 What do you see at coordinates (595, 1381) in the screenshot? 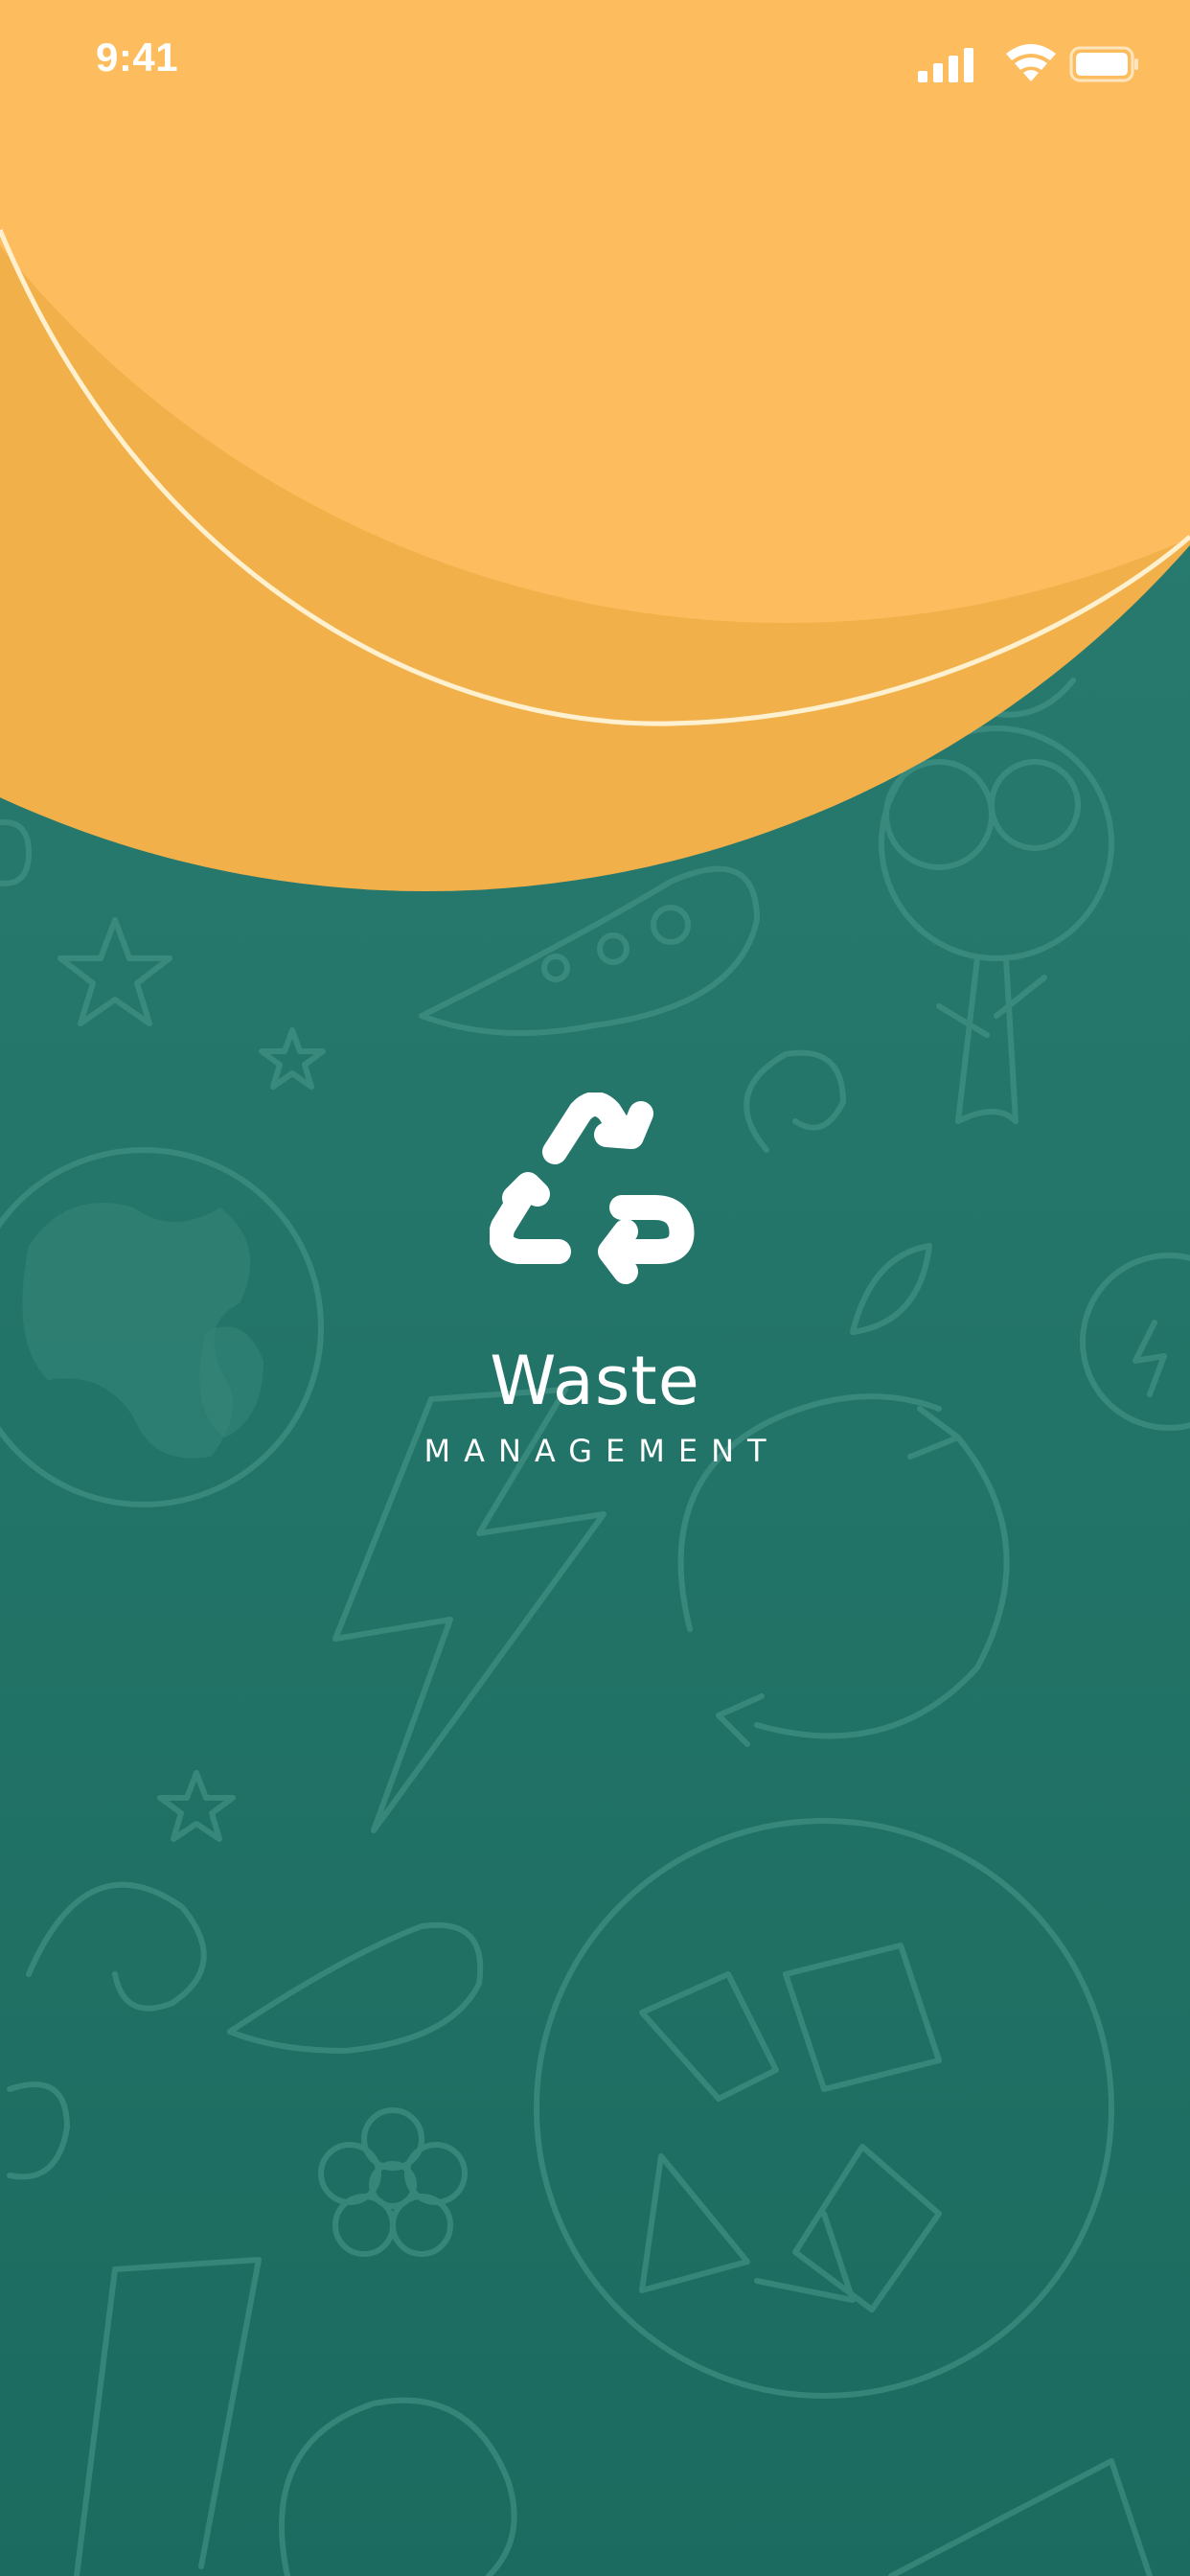
I see `app-title: Waste` at bounding box center [595, 1381].